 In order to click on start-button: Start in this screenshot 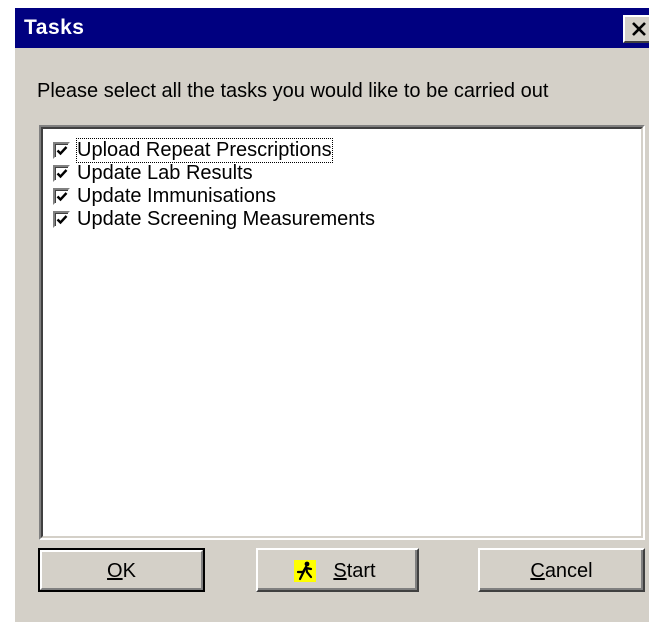, I will do `click(337, 570)`.